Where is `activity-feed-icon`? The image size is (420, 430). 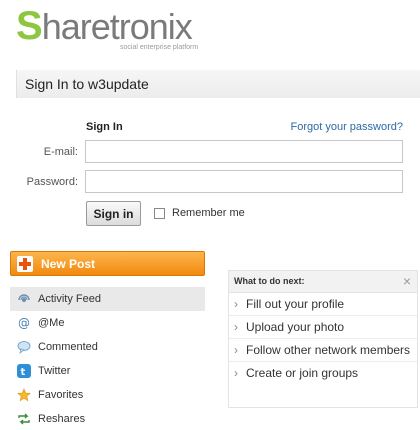 activity-feed-icon is located at coordinates (24, 298).